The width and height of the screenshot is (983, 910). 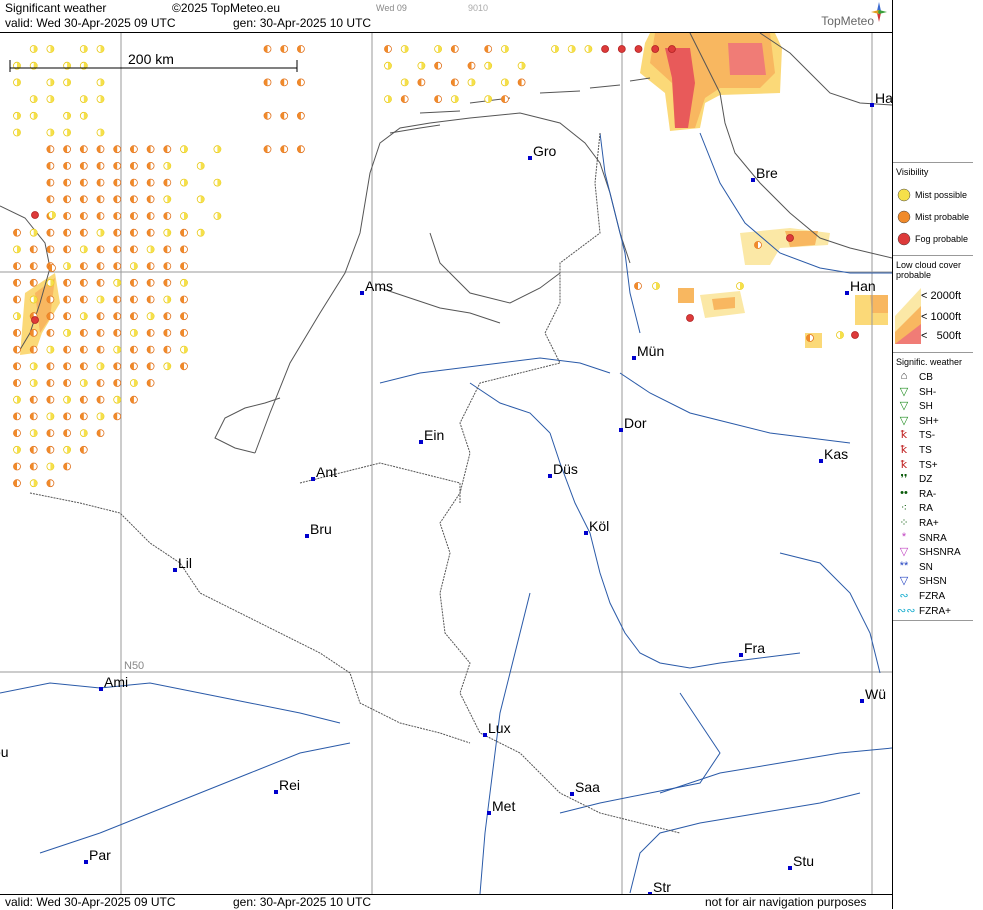 I want to click on city-ha: Ha, so click(x=881, y=98).